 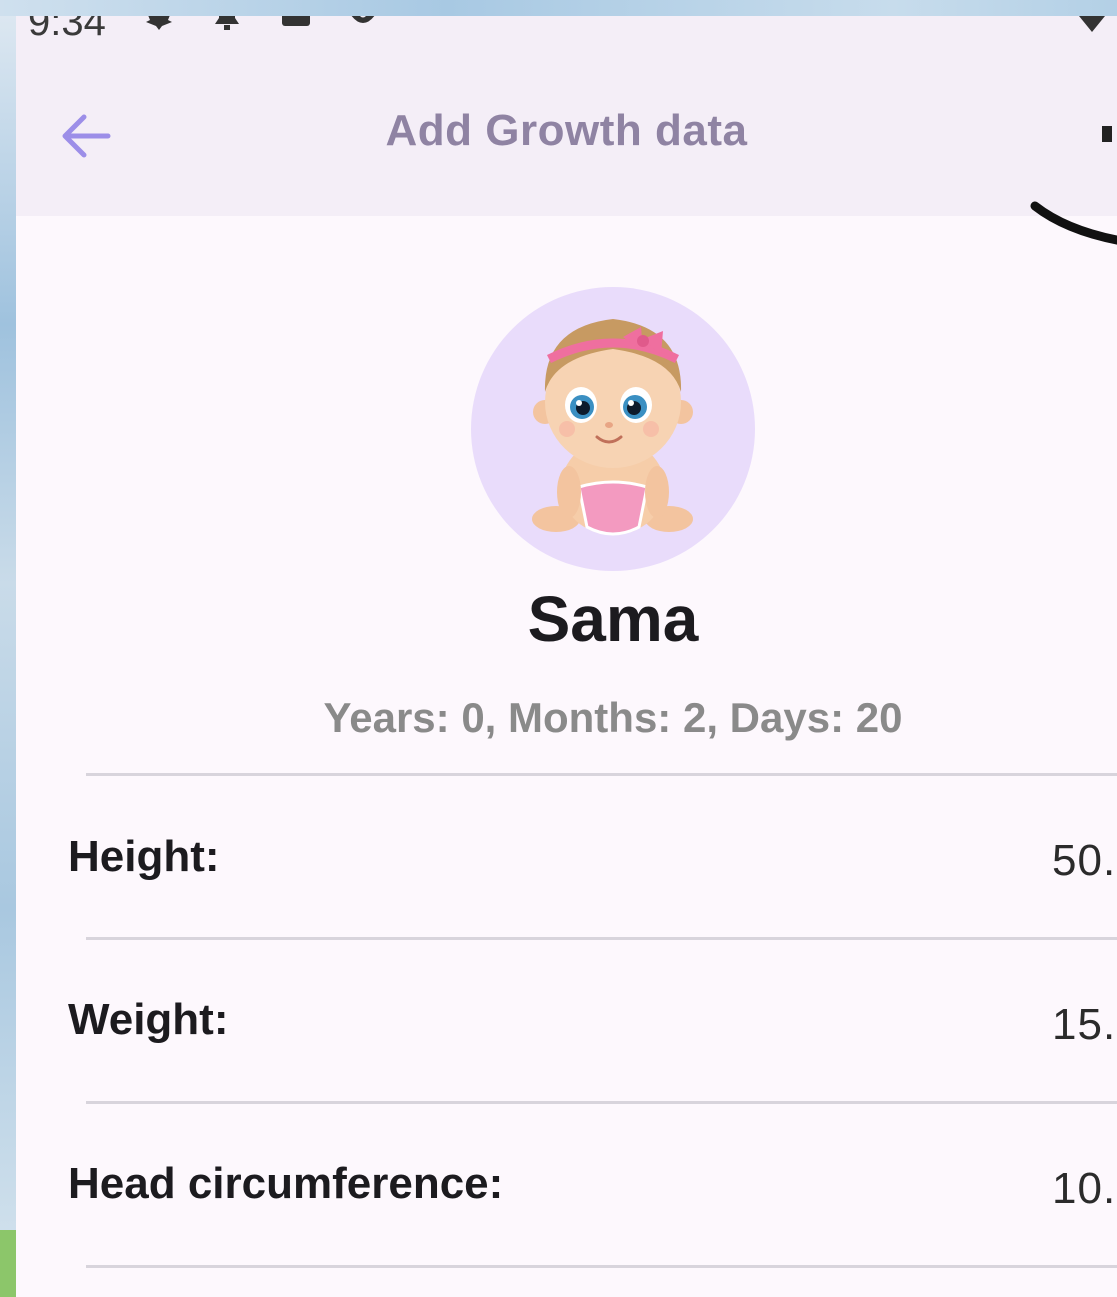 I want to click on head-circumference-value: 10., so click(x=1084, y=1189).